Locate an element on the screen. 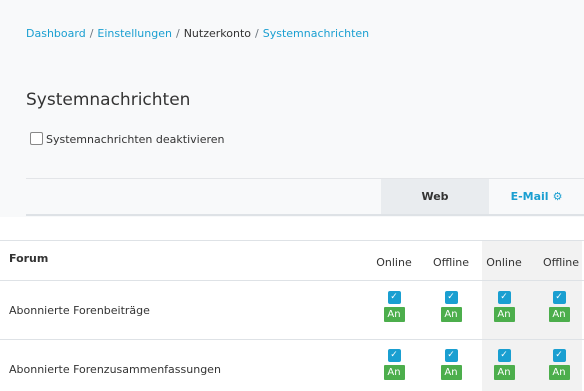 Image resolution: width=584 pixels, height=391 pixels. table-header-forum: Forum is located at coordinates (29, 258).